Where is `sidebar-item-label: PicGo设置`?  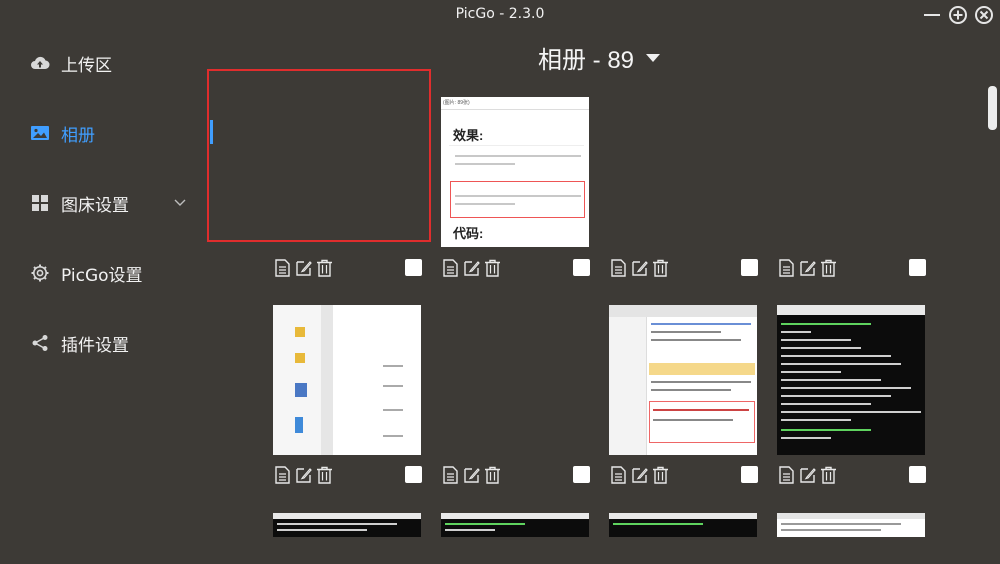
sidebar-item-label: PicGo设置 is located at coordinates (102, 275).